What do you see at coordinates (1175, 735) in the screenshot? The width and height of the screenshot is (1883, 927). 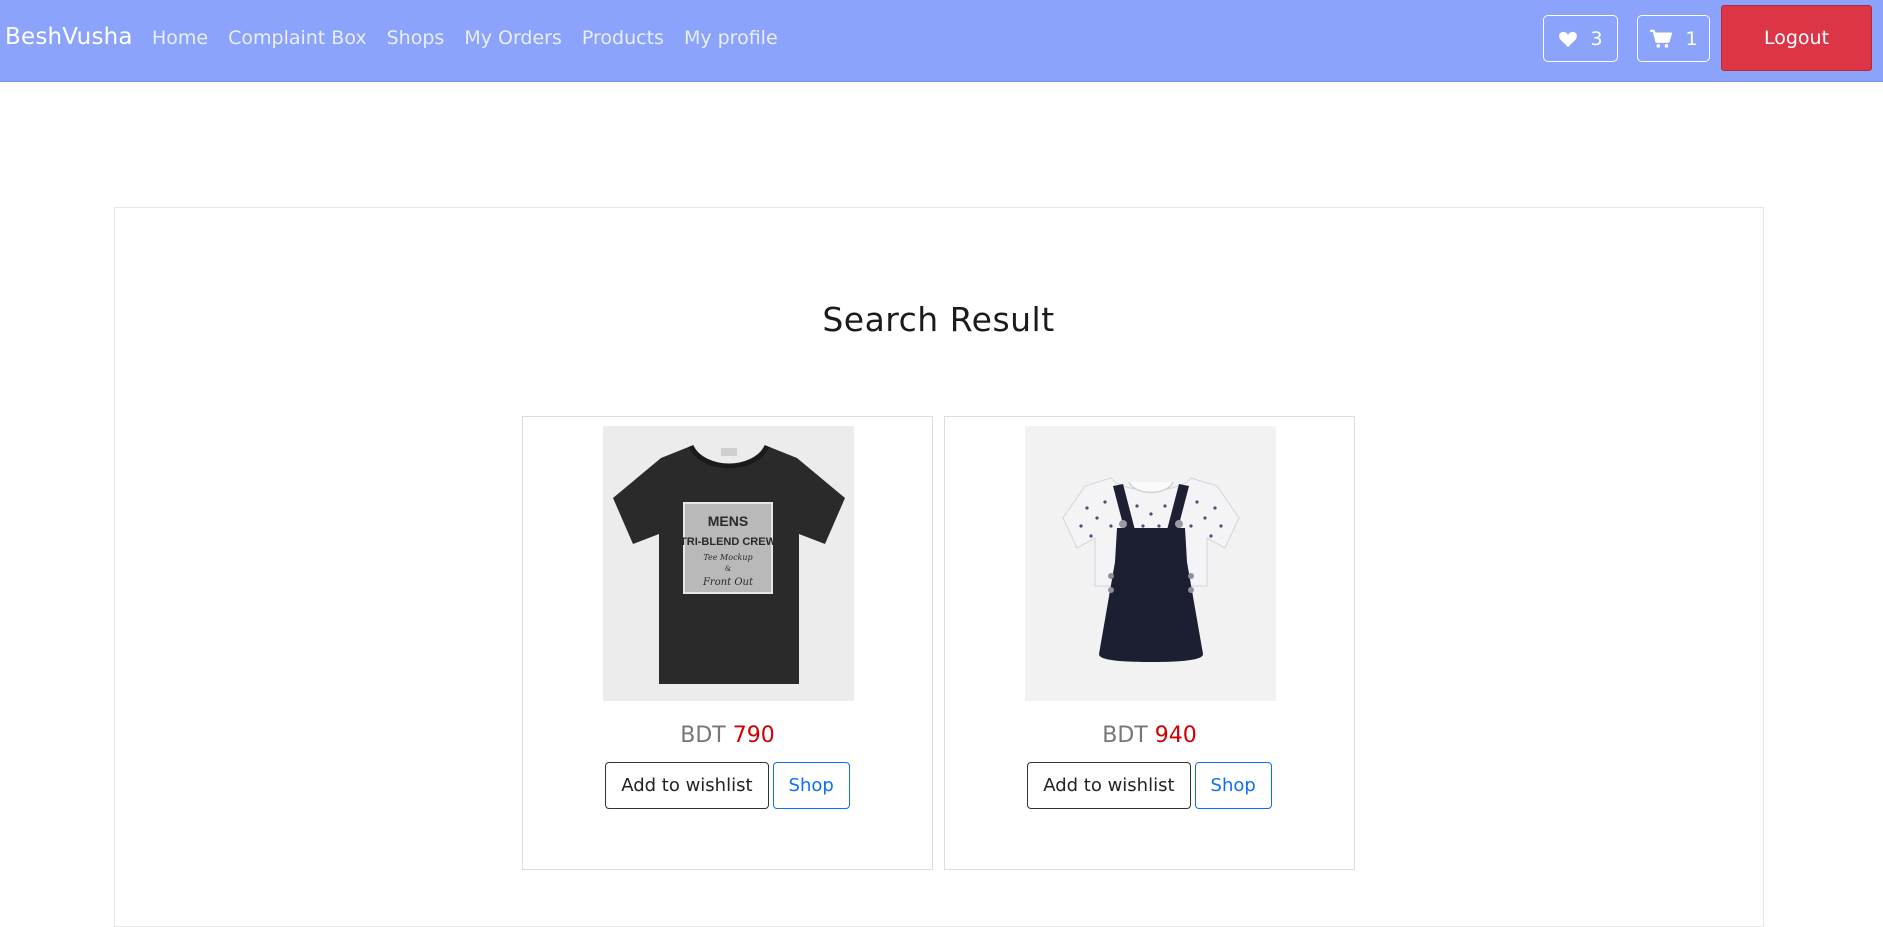 I see `price-amount: 940` at bounding box center [1175, 735].